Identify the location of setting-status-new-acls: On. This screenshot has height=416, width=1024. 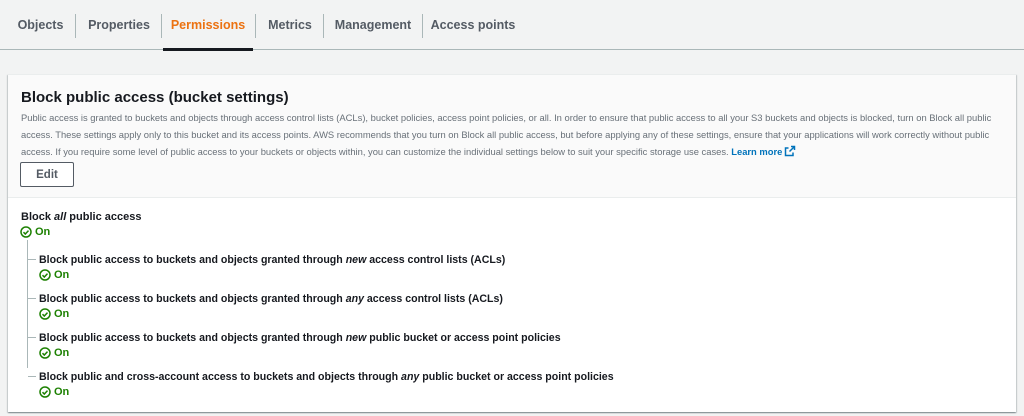
(54, 275).